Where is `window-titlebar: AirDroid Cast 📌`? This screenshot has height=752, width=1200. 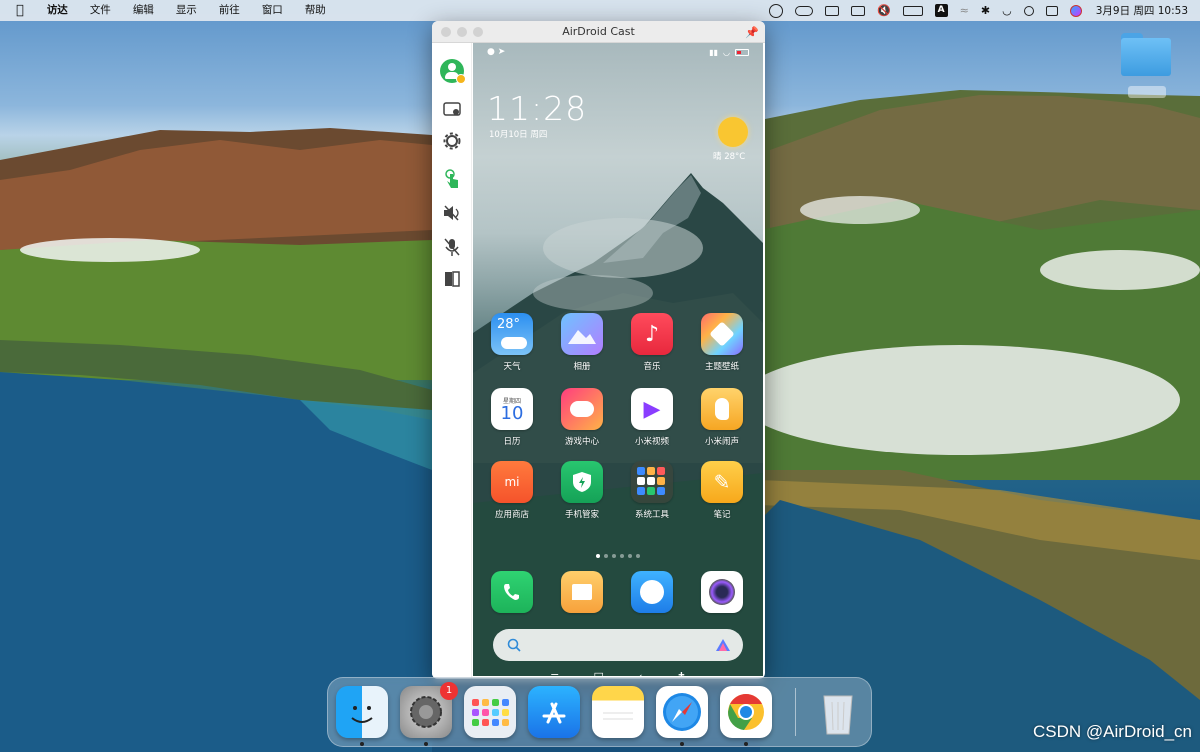 window-titlebar: AirDroid Cast 📌 is located at coordinates (598, 32).